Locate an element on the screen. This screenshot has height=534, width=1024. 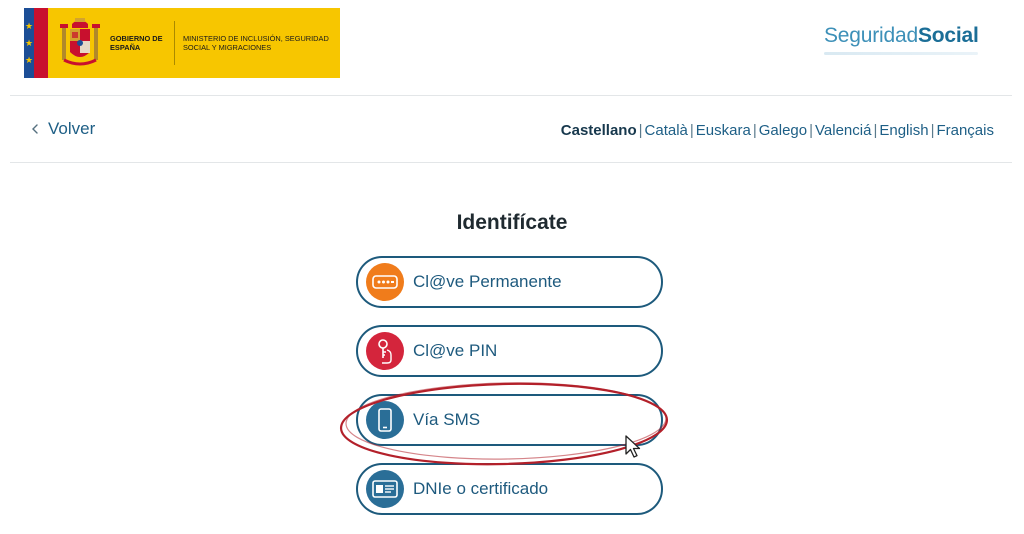
back-link: Volver is located at coordinates (61, 129).